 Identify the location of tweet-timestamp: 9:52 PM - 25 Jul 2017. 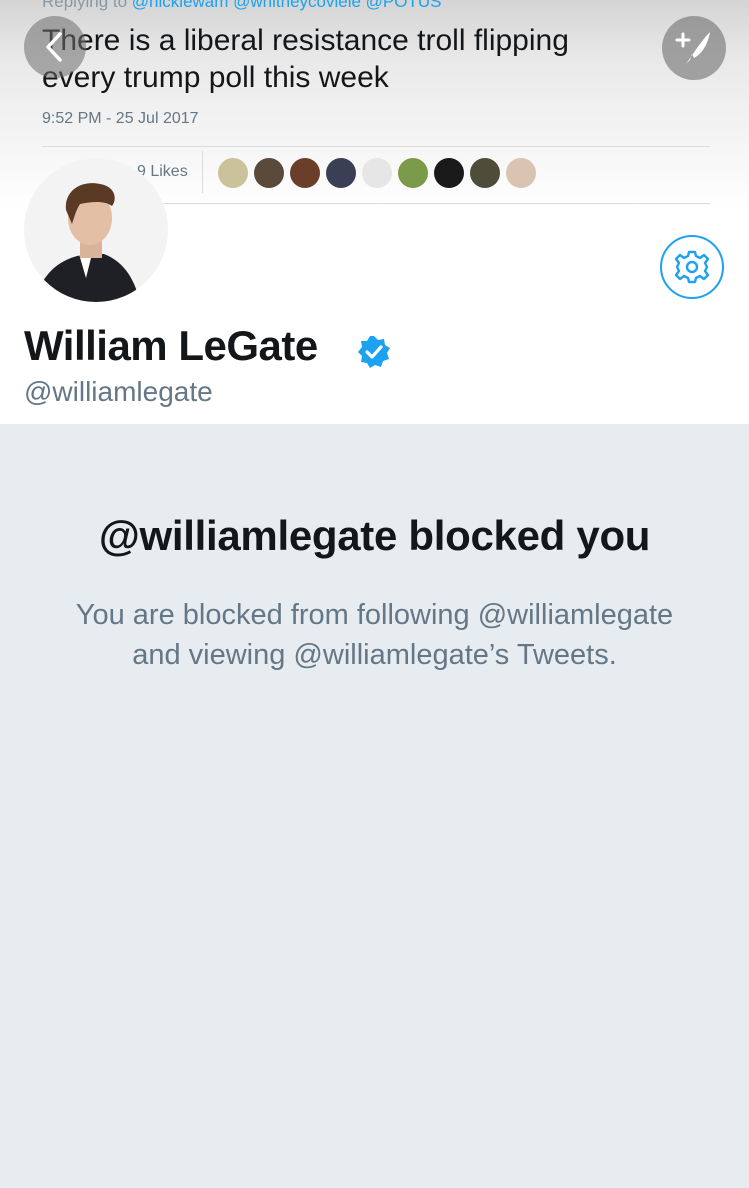
(120, 118).